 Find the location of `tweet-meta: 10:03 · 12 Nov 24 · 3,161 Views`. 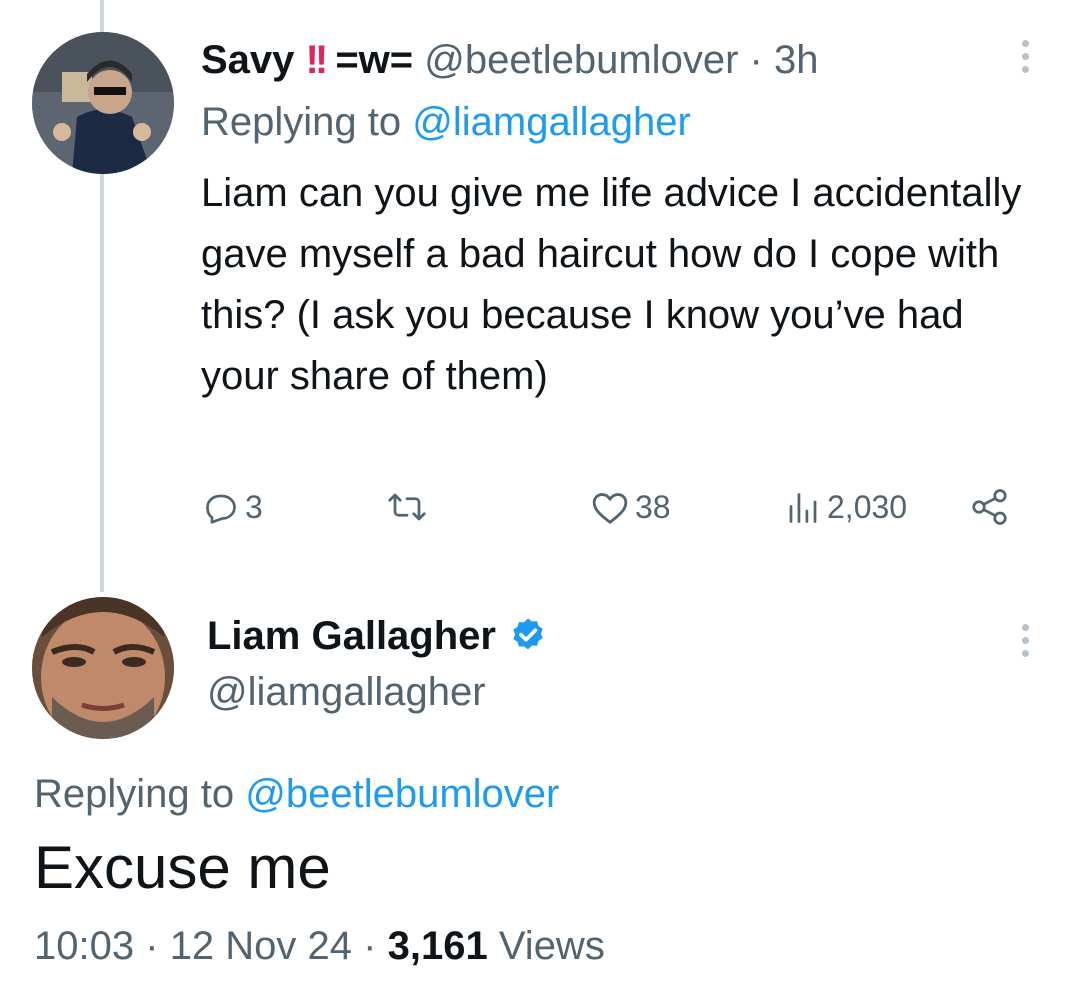

tweet-meta: 10:03 · 12 Nov 24 · 3,161 Views is located at coordinates (319, 946).